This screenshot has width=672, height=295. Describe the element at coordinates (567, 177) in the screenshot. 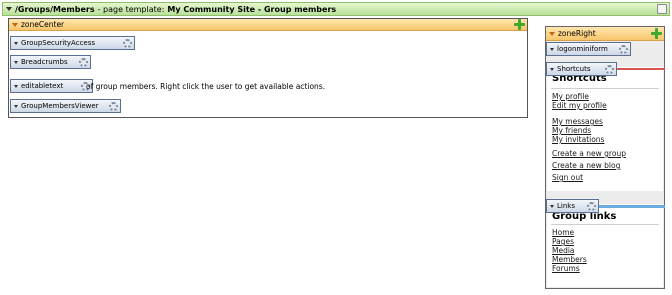

I see `link-sign-out: Sign out` at that location.